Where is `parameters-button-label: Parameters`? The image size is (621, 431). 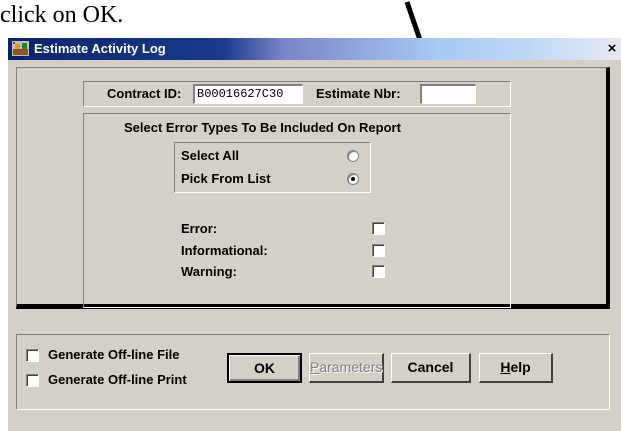
parameters-button-label: Parameters is located at coordinates (346, 367).